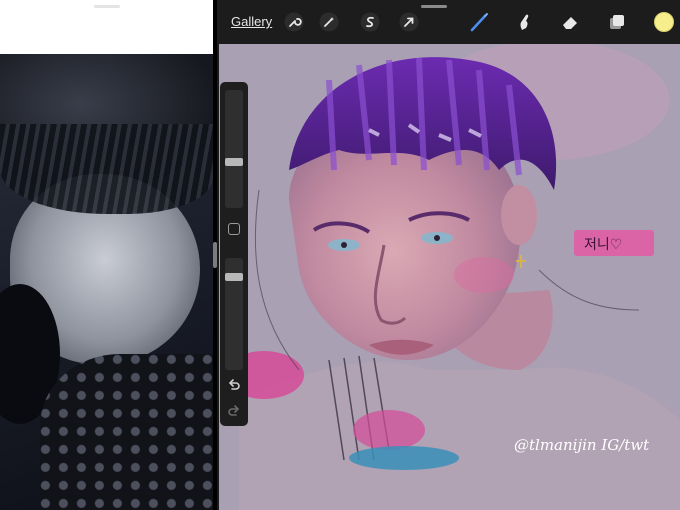 The image size is (680, 510). I want to click on artist-signature: @tlmanijin IG/twt, so click(582, 445).